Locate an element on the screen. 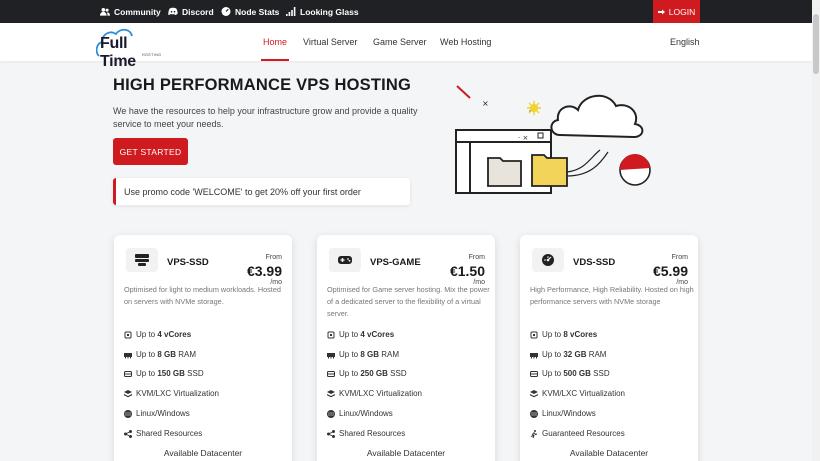 This screenshot has width=820, height=461. signal-bars-icon is located at coordinates (291, 11).